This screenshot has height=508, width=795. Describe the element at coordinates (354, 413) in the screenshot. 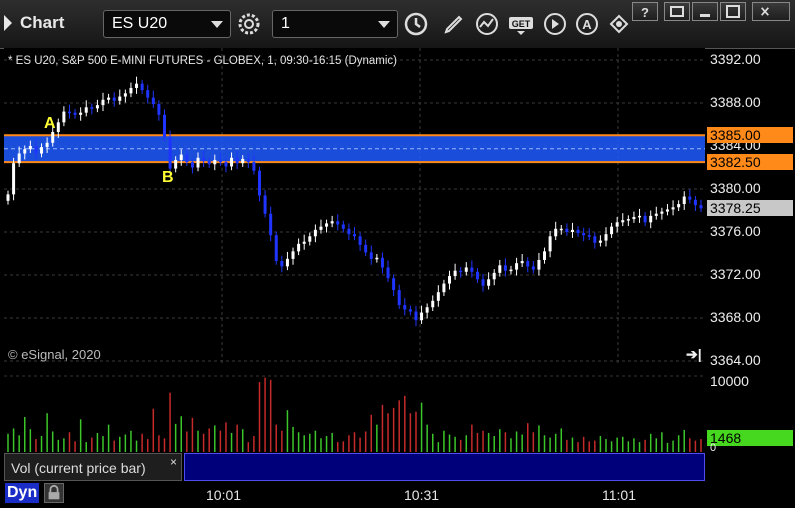

I see `volume-chart-svg` at that location.